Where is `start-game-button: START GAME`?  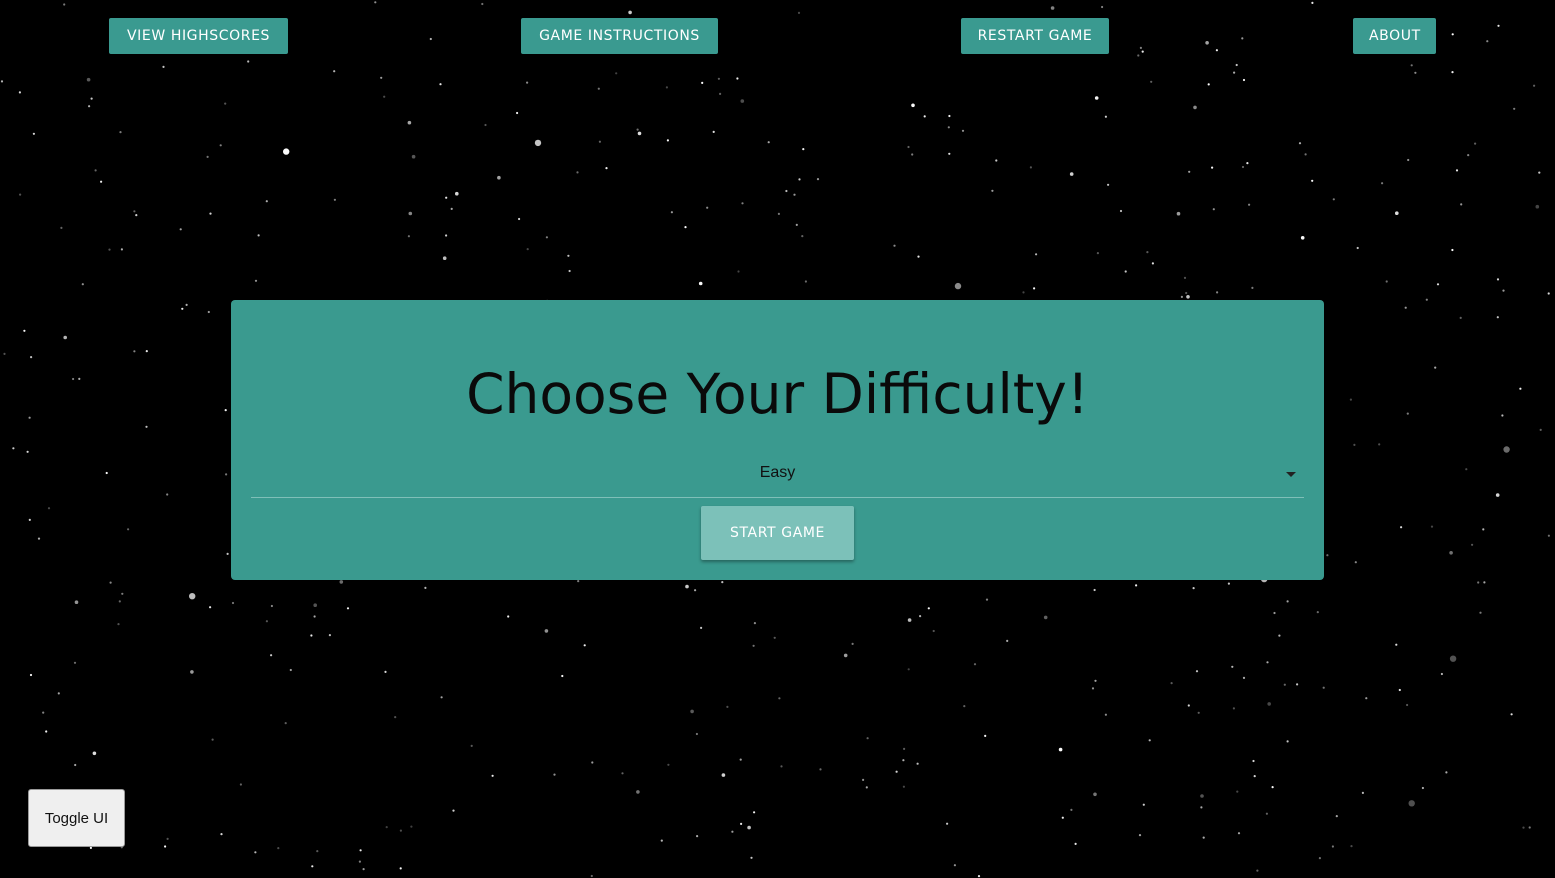
start-game-button: START GAME is located at coordinates (777, 533).